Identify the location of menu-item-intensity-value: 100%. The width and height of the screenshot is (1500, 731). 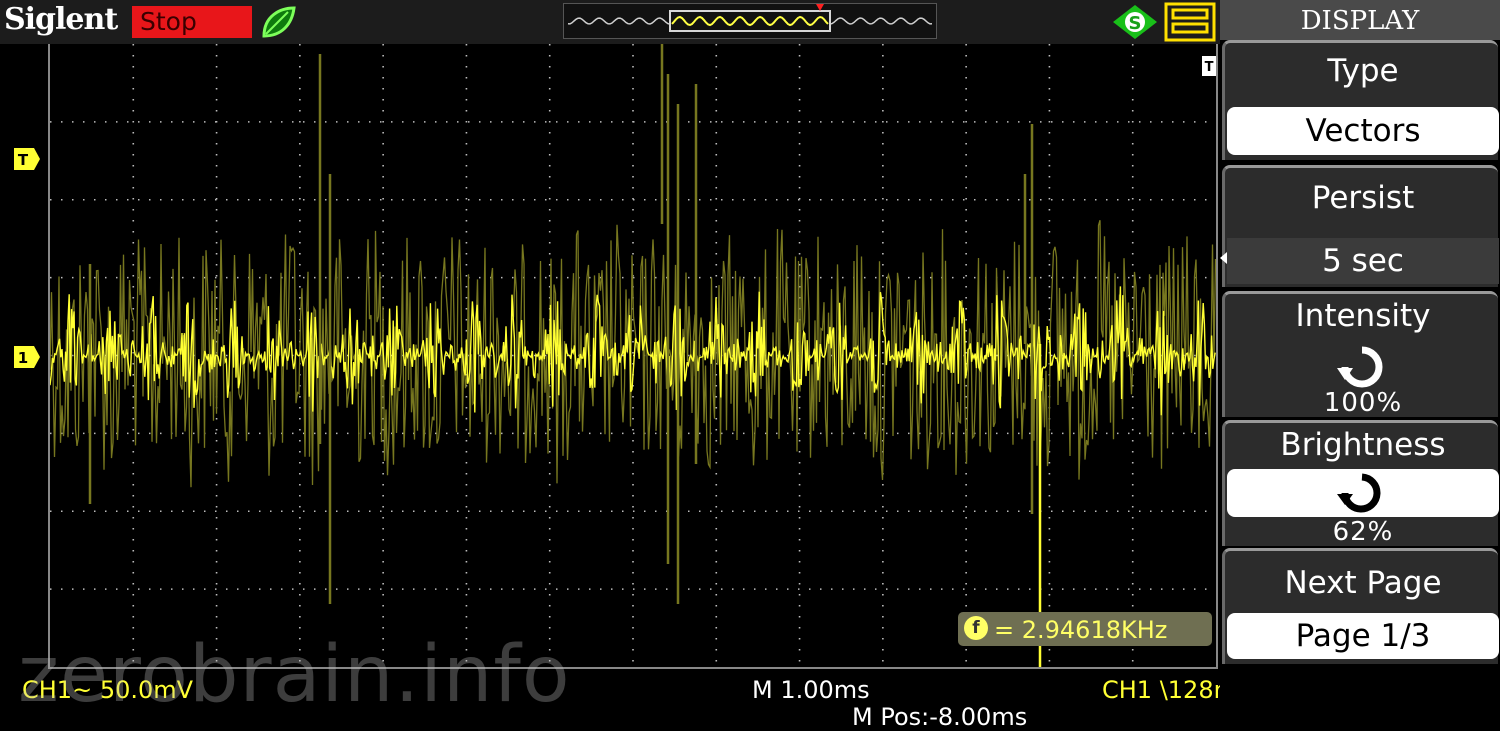
(1363, 403).